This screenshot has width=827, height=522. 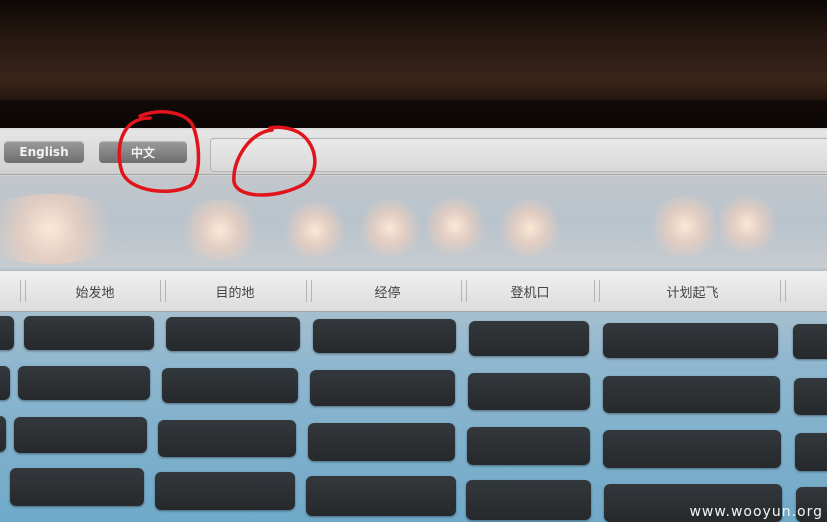 What do you see at coordinates (44, 152) in the screenshot?
I see `english-button: English` at bounding box center [44, 152].